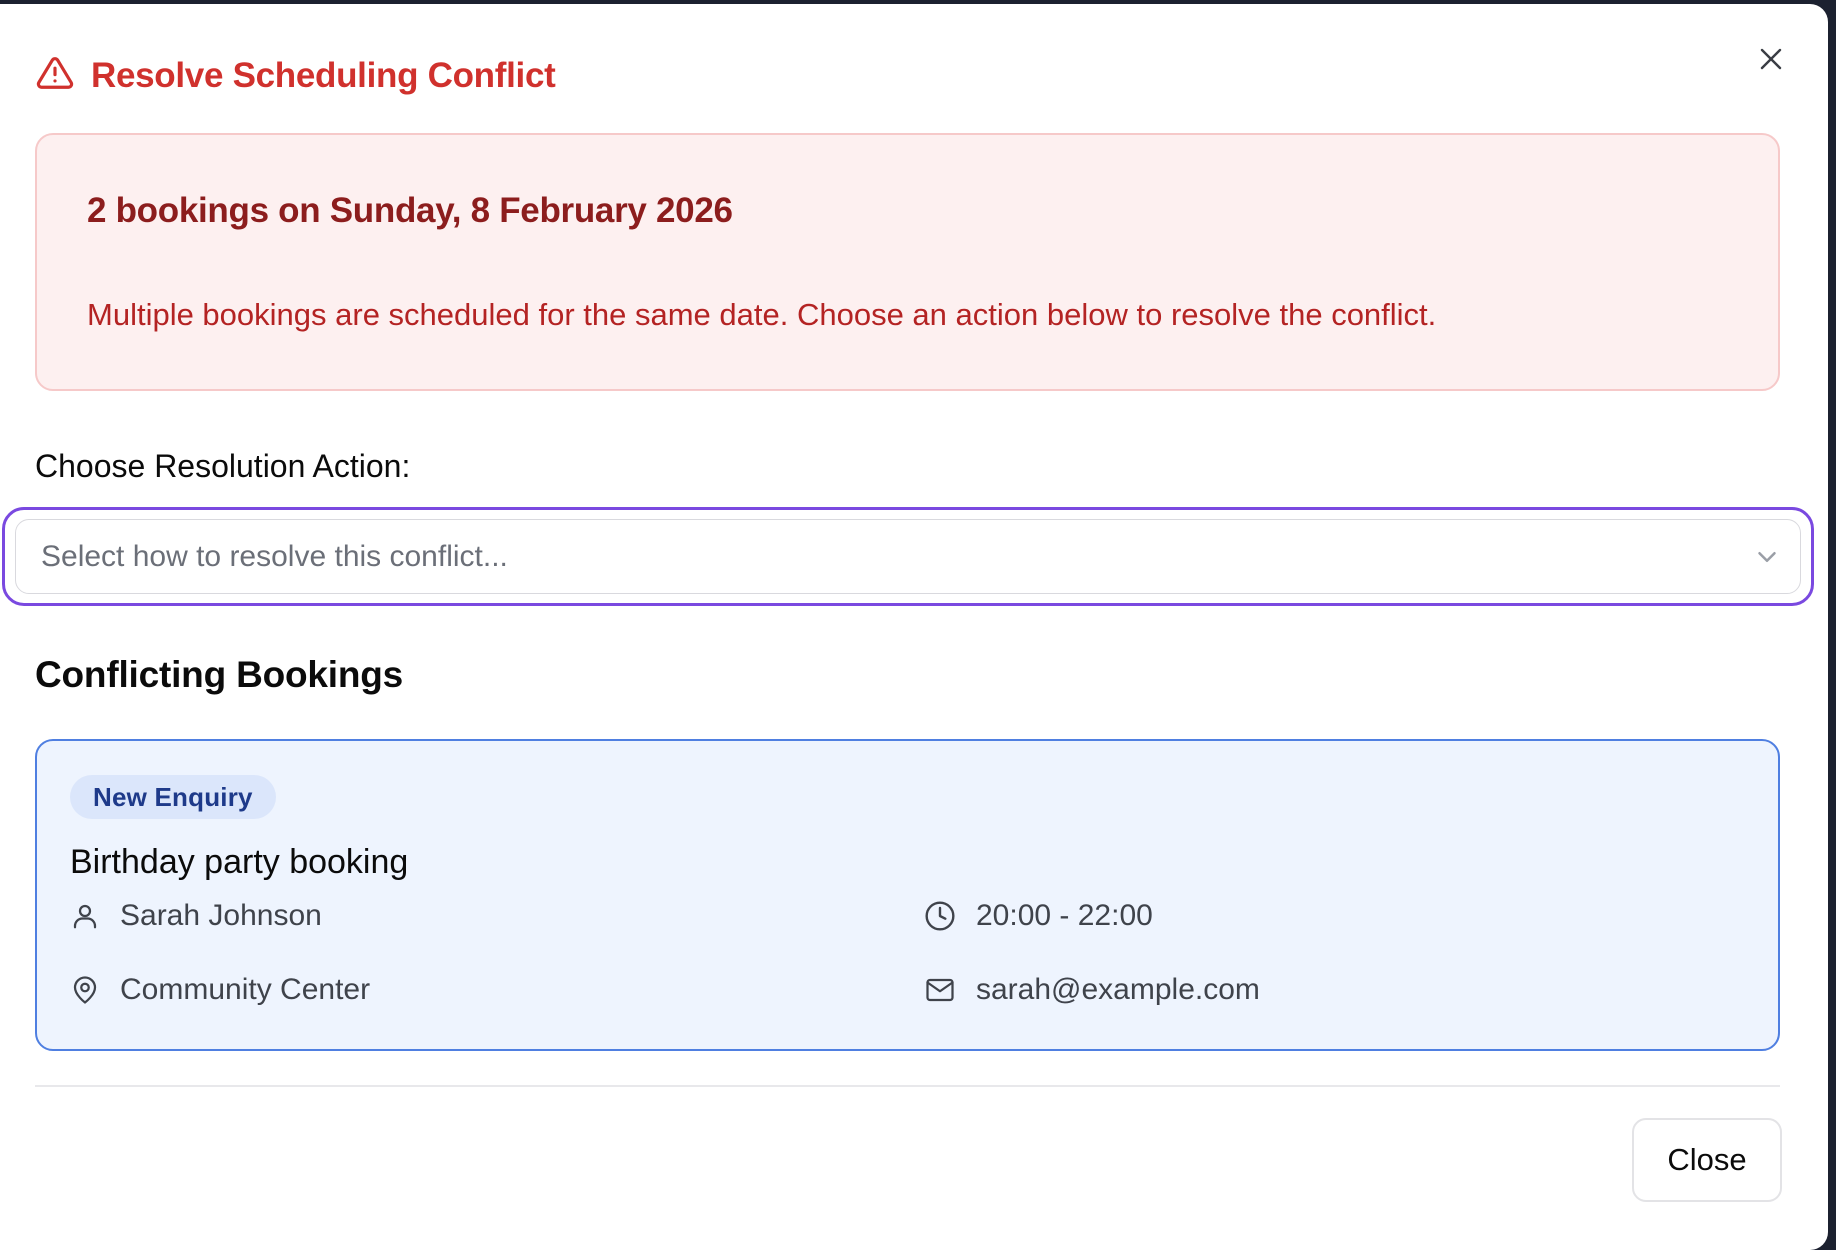  Describe the element at coordinates (239, 862) in the screenshot. I see `booking-title: Birthday party booking` at that location.